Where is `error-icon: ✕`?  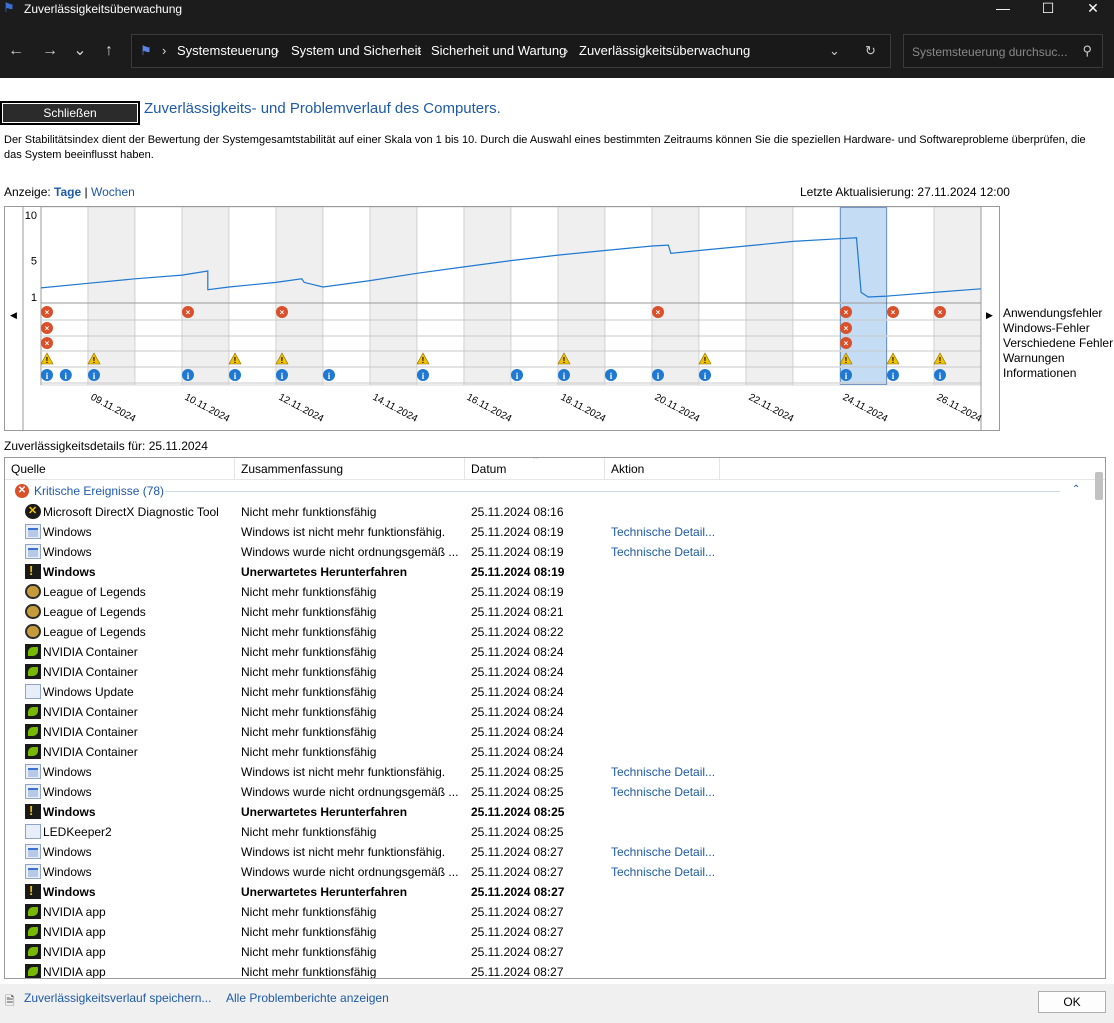
error-icon: ✕ is located at coordinates (22, 491).